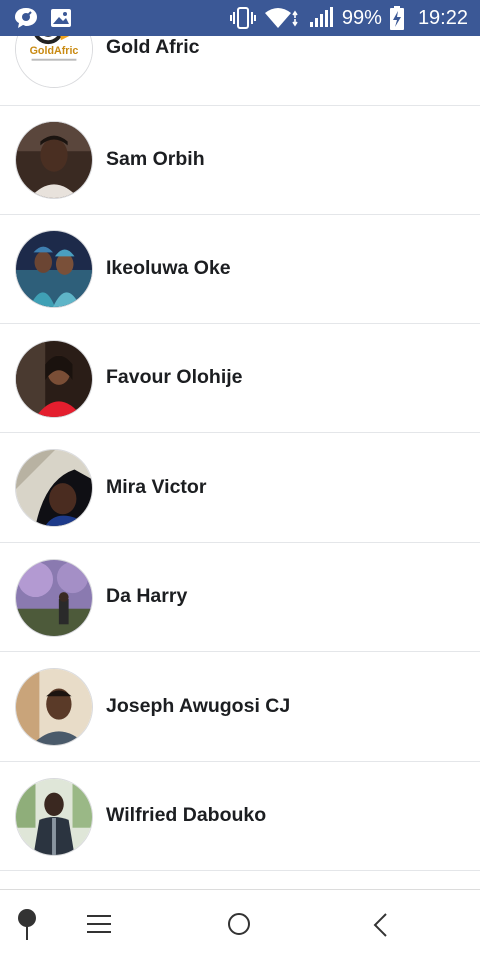 The image size is (480, 960). Describe the element at coordinates (61, 18) in the screenshot. I see `image-icon` at that location.